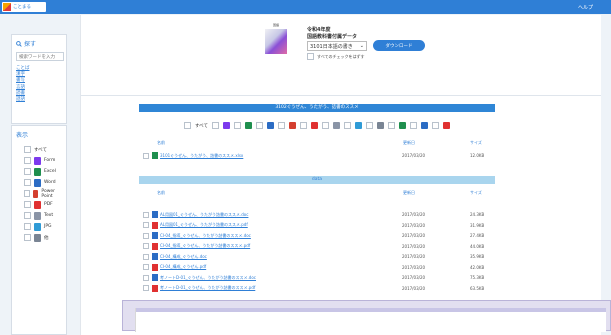  What do you see at coordinates (477, 288) in the screenshot?
I see `file-size: 63.5KB` at bounding box center [477, 288].